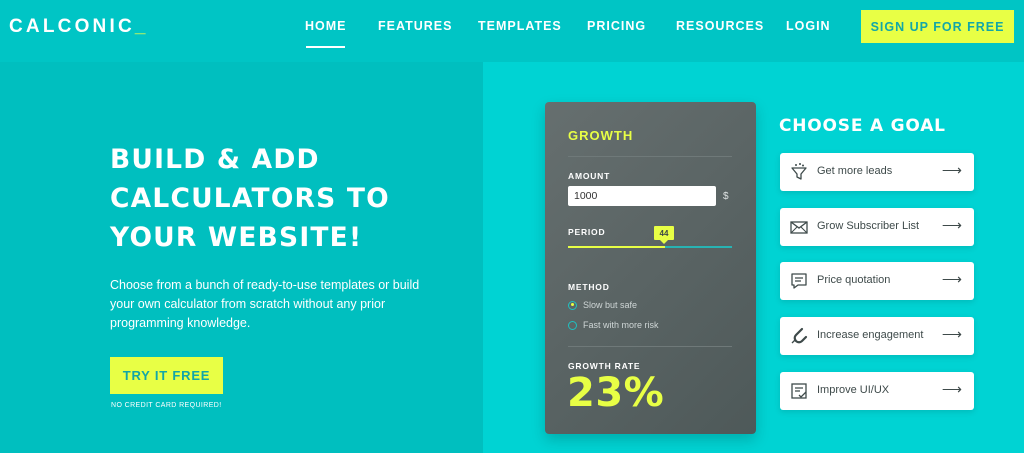  Describe the element at coordinates (415, 26) in the screenshot. I see `nav-features: FEATURES` at that location.